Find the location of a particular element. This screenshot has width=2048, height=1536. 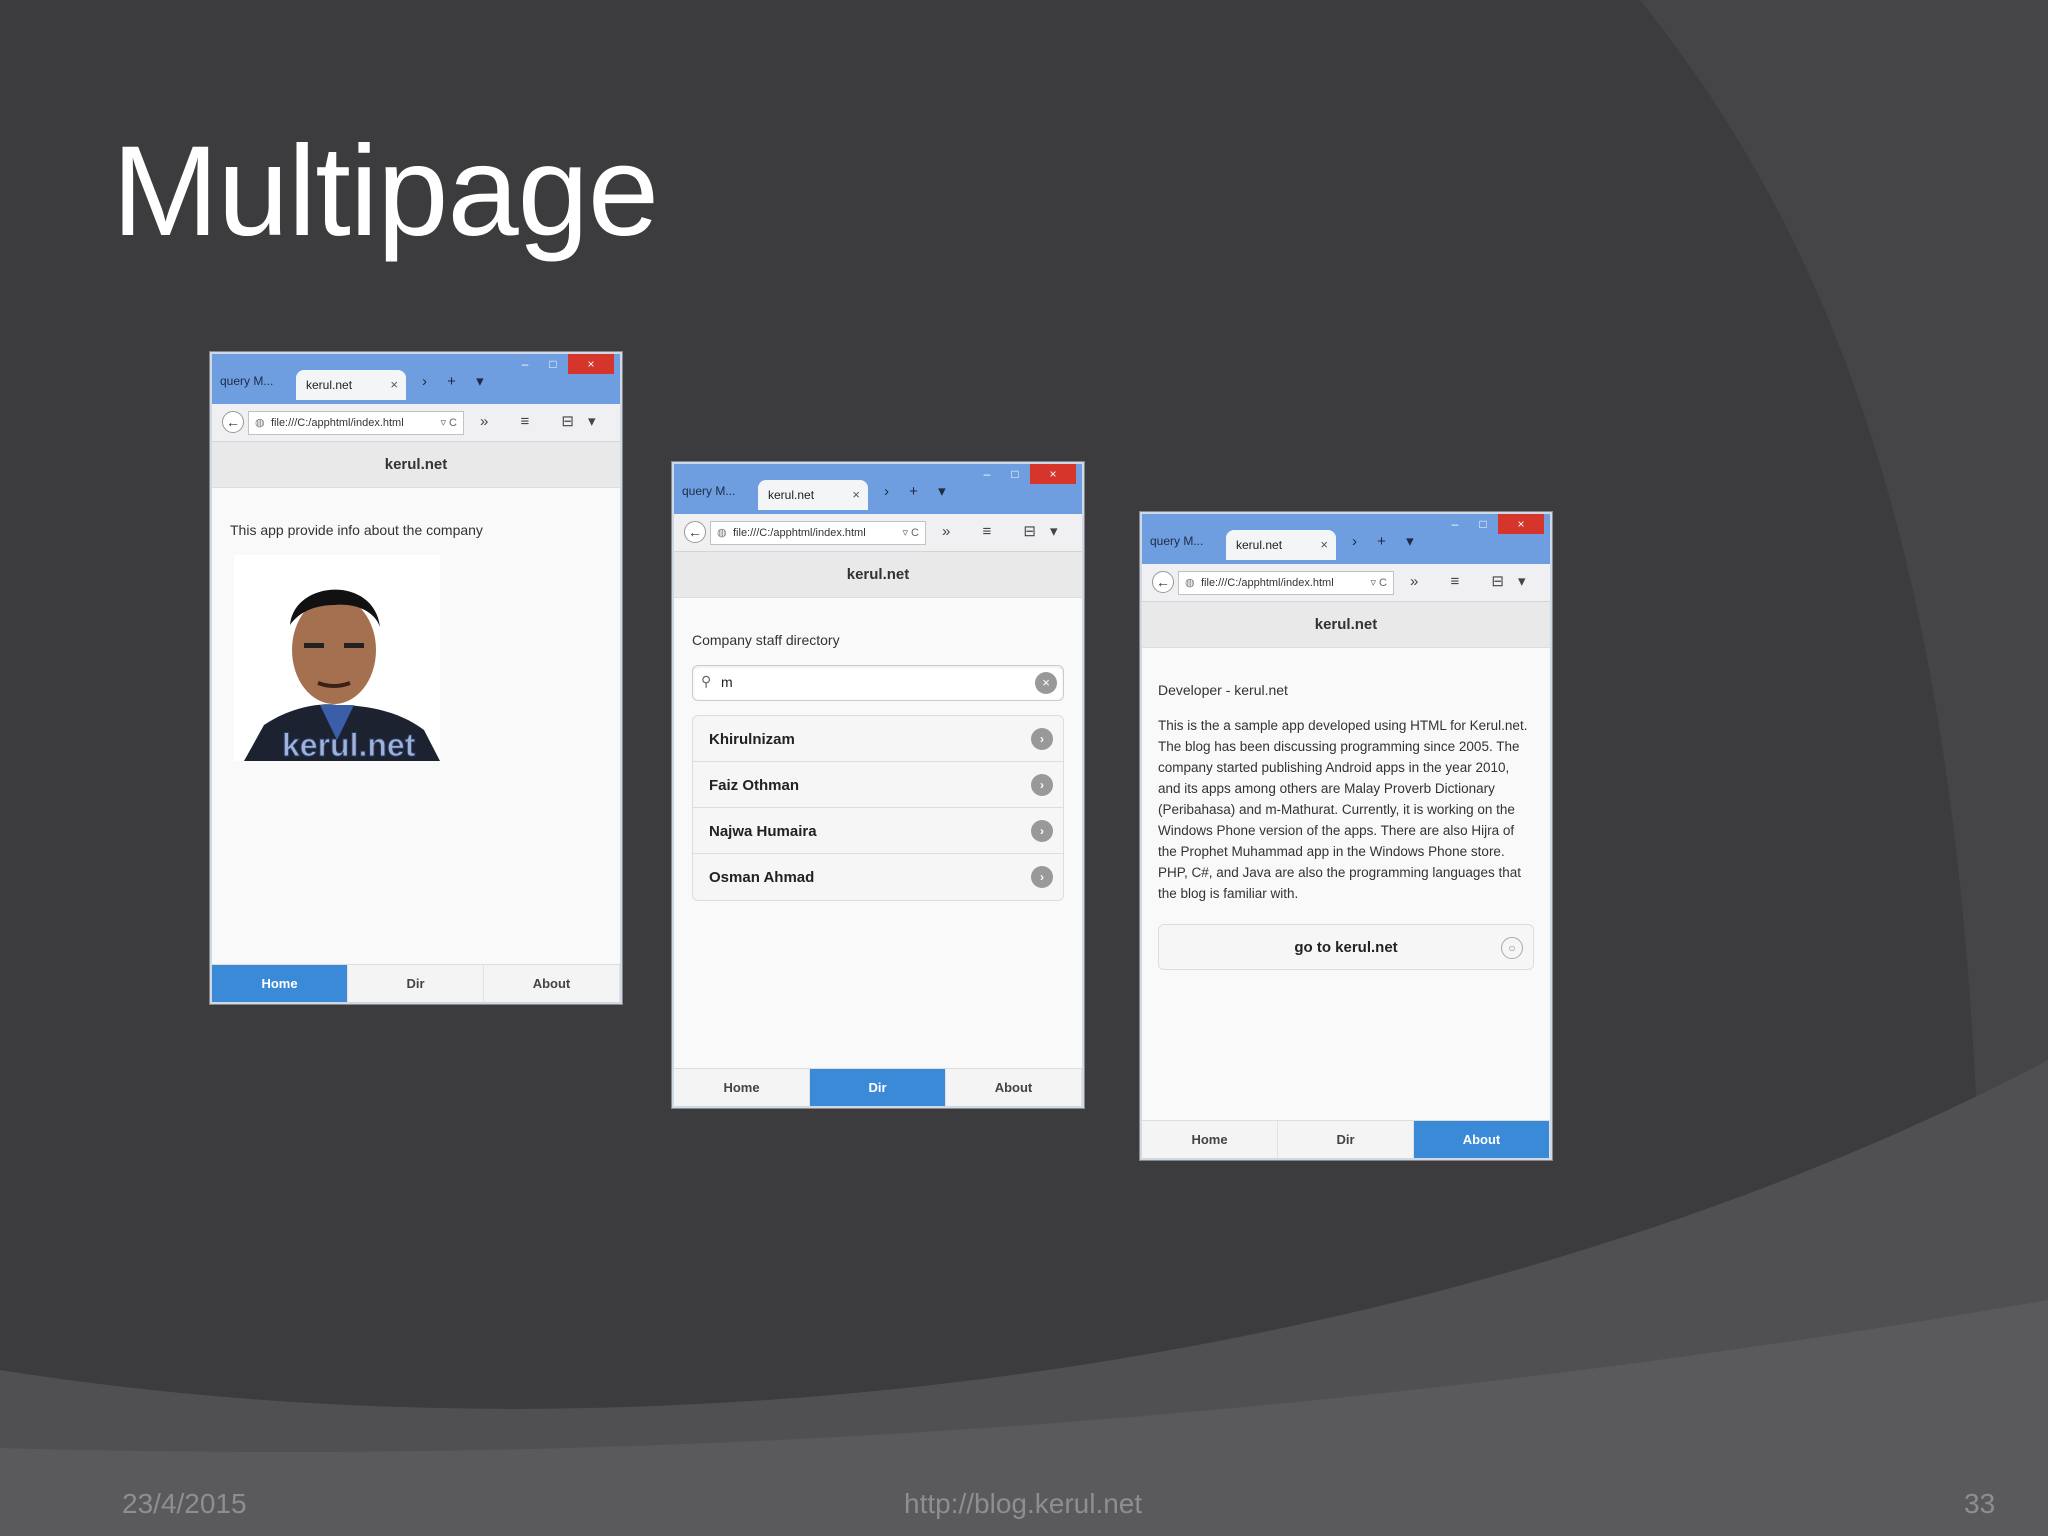

external-link-icon: ○ is located at coordinates (1512, 948).